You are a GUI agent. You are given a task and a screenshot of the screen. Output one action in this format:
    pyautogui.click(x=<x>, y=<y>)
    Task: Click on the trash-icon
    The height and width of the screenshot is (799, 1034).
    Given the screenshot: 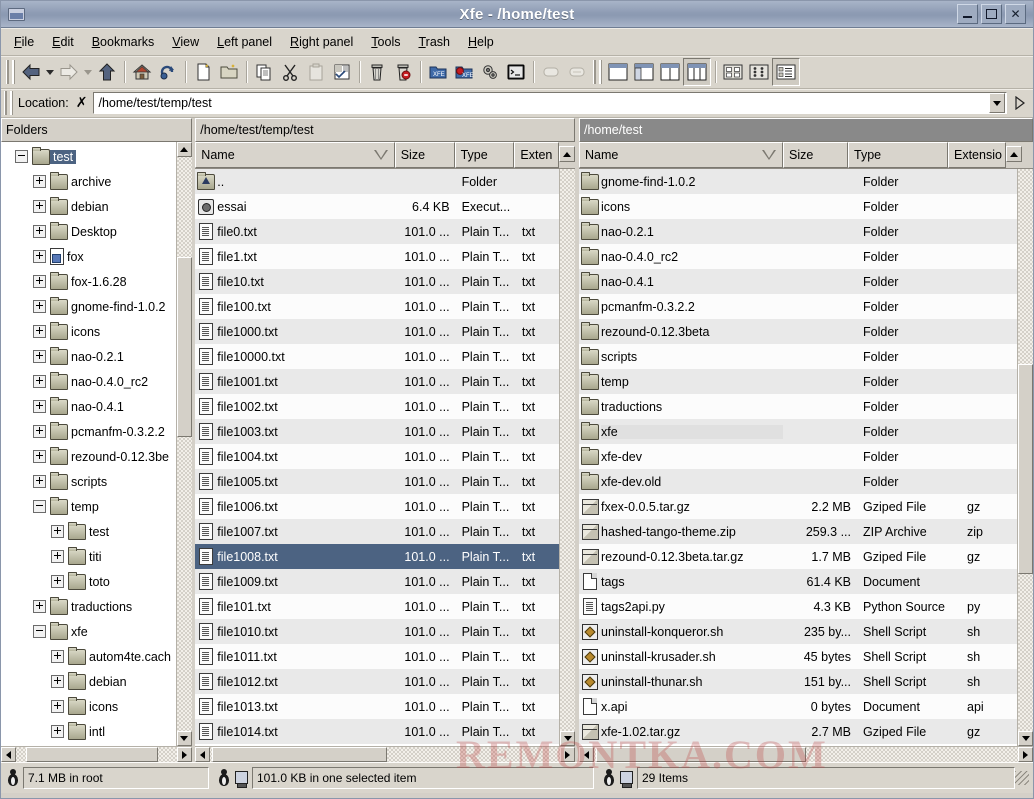 What is the action you would take?
    pyautogui.click(x=377, y=72)
    